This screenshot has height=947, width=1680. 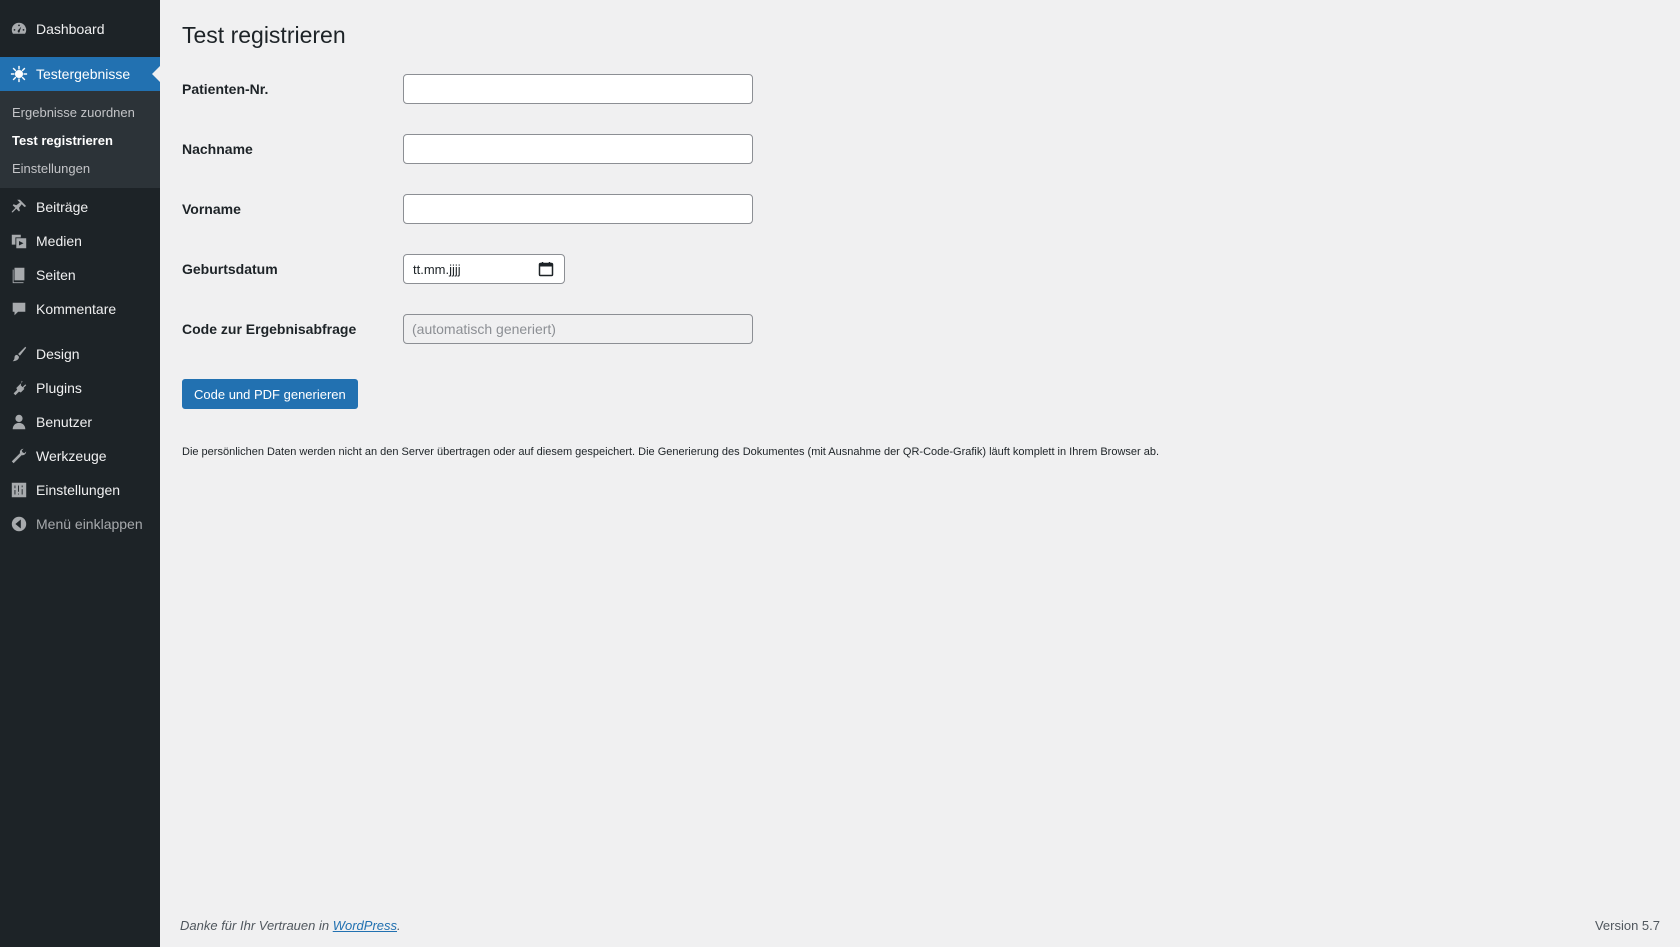 What do you see at coordinates (19, 490) in the screenshot?
I see `settings-icon` at bounding box center [19, 490].